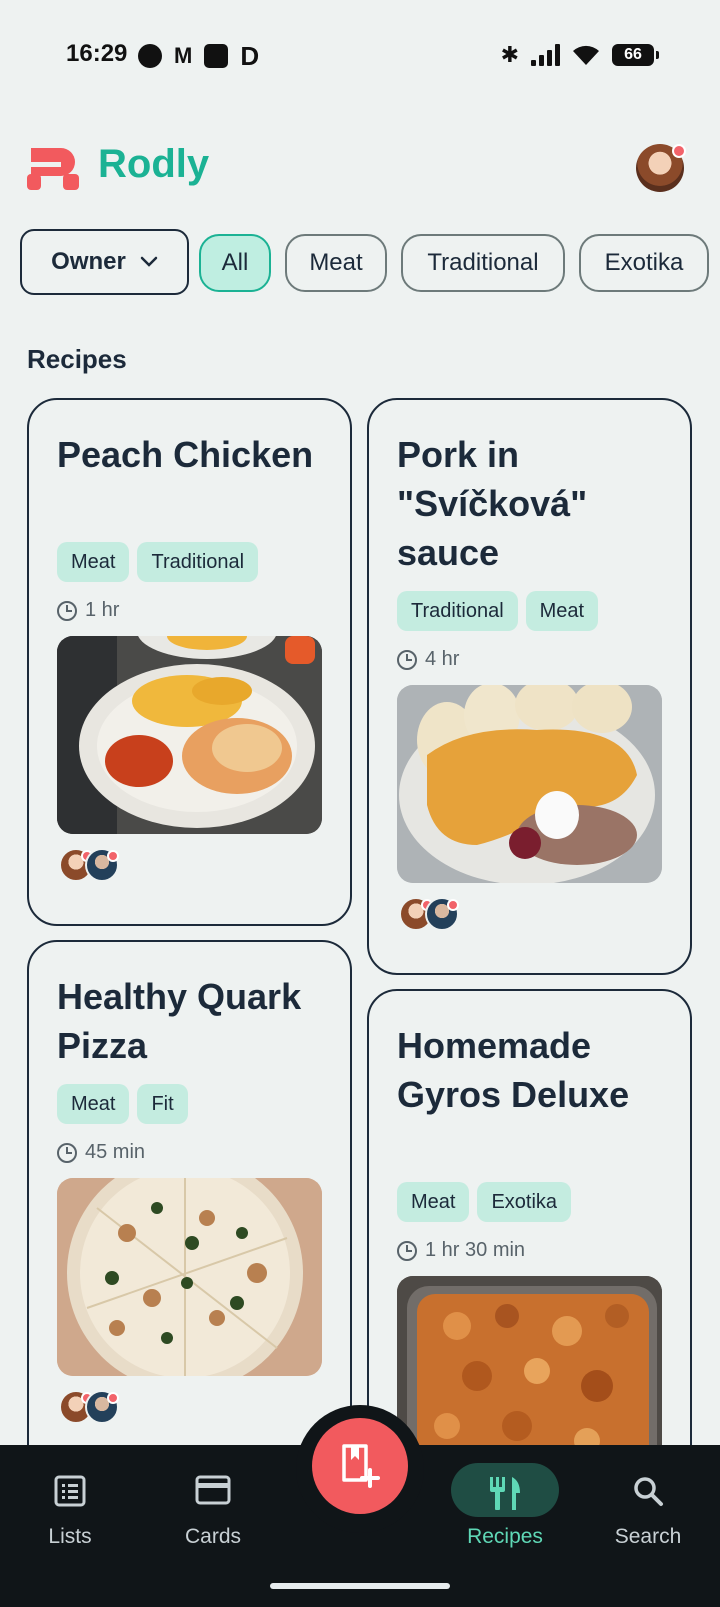 The image size is (720, 1607). What do you see at coordinates (150, 56) in the screenshot?
I see `notification-dot-icon` at bounding box center [150, 56].